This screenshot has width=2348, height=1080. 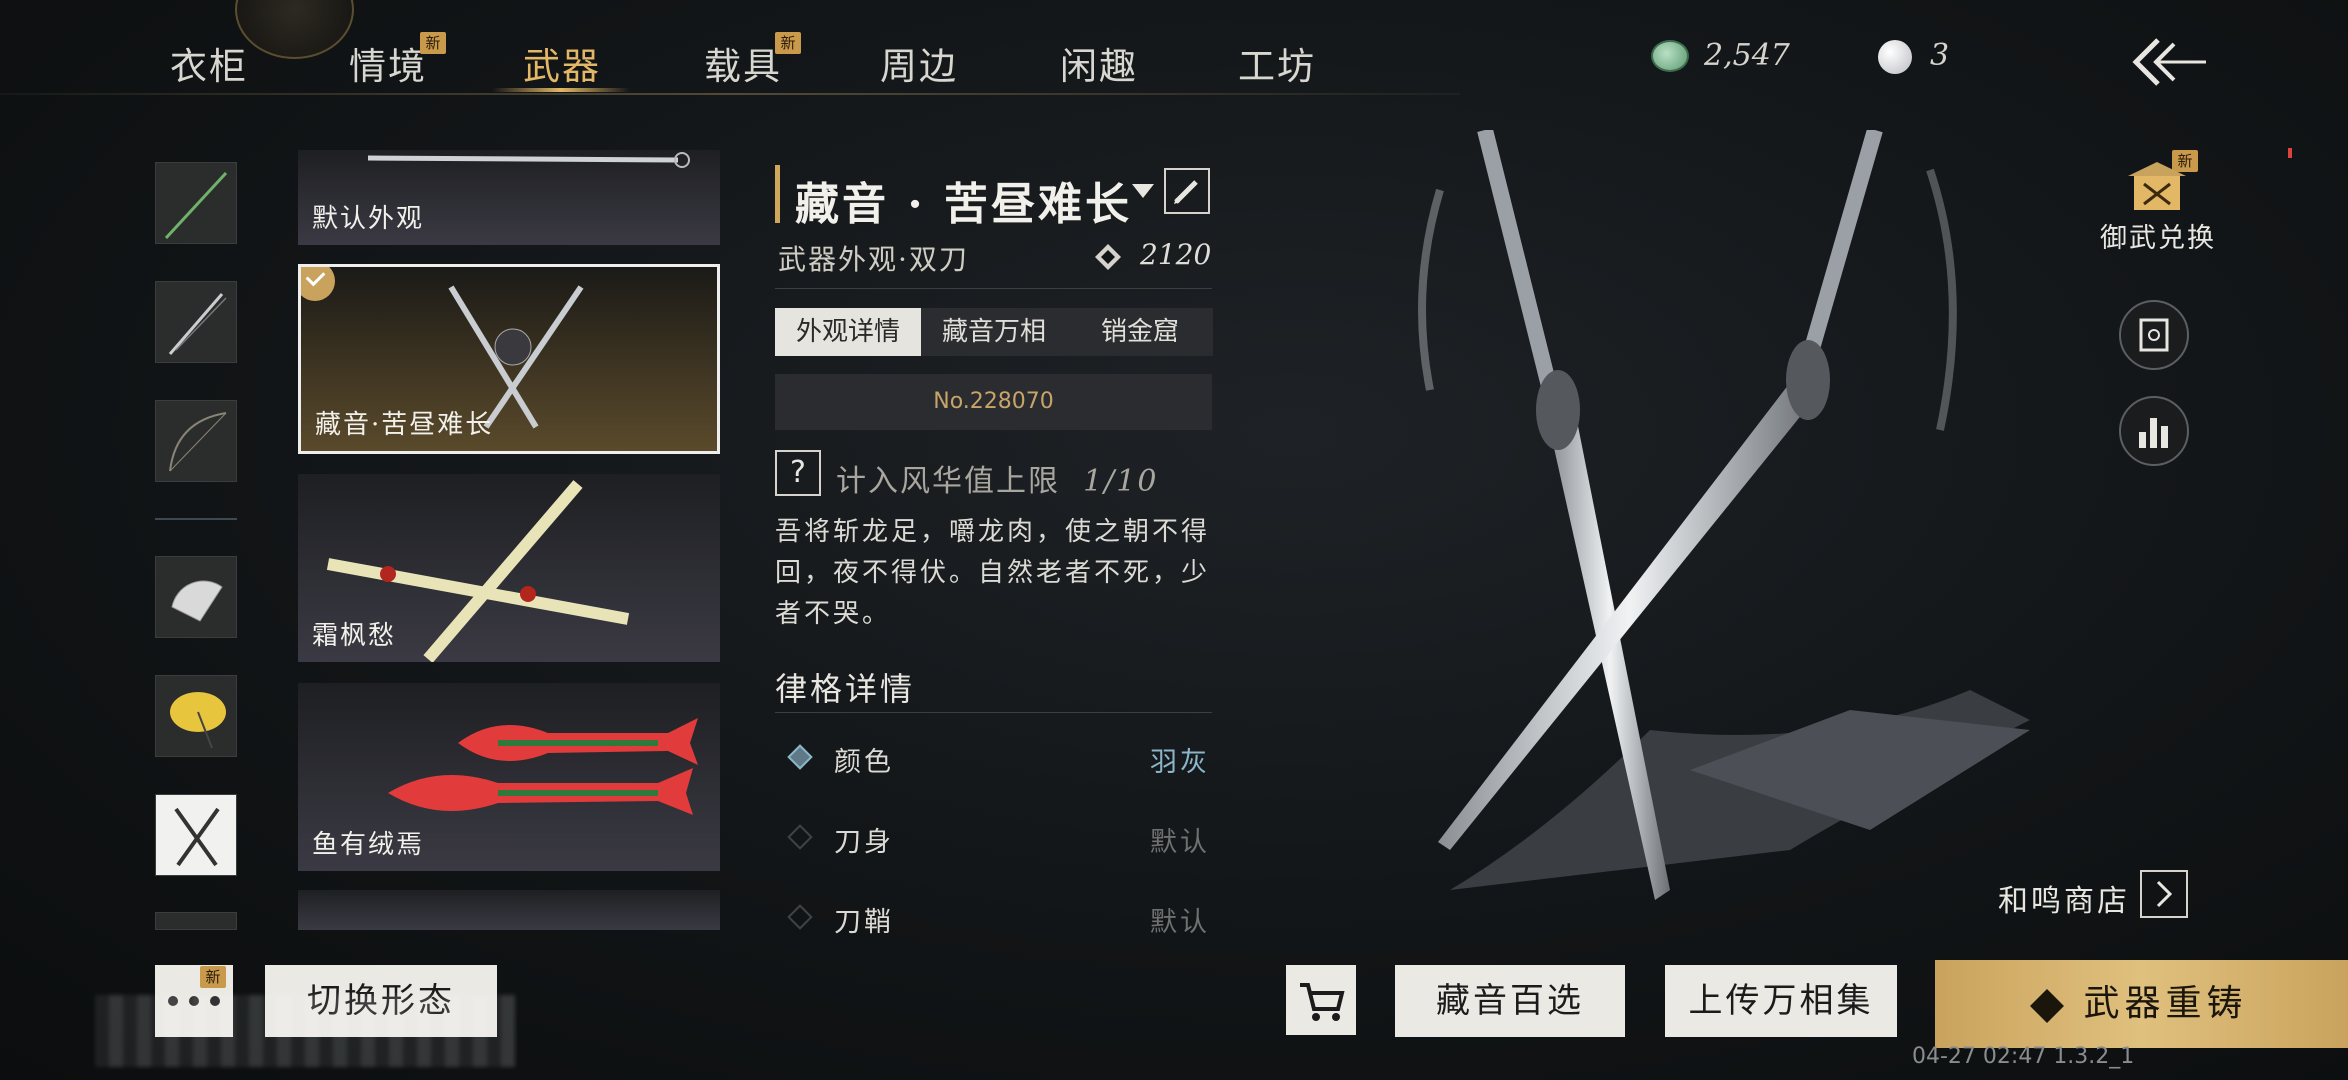 I want to click on thumb-bow, so click(x=196, y=441).